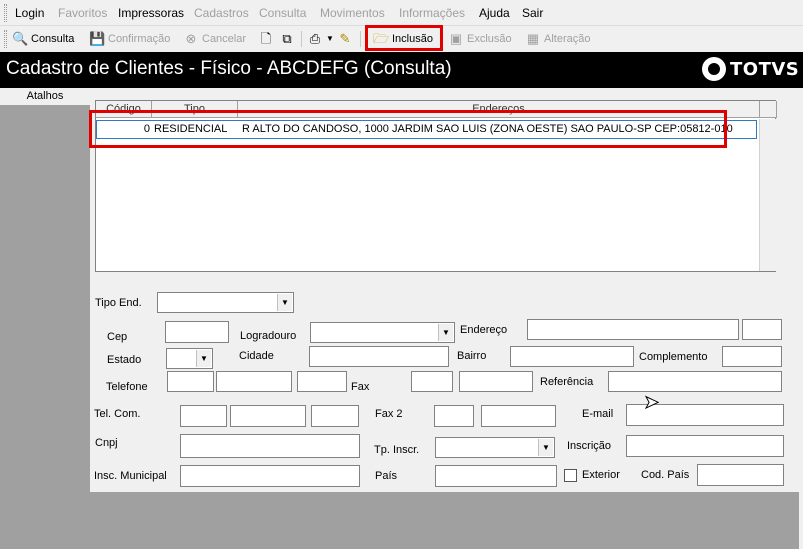 Image resolution: width=803 pixels, height=549 pixels. What do you see at coordinates (268, 416) in the screenshot?
I see `tel-com-number-field` at bounding box center [268, 416].